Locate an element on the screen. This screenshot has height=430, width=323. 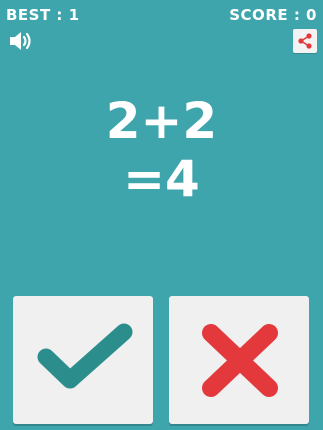
equation-expression: 2+2 is located at coordinates (161, 121).